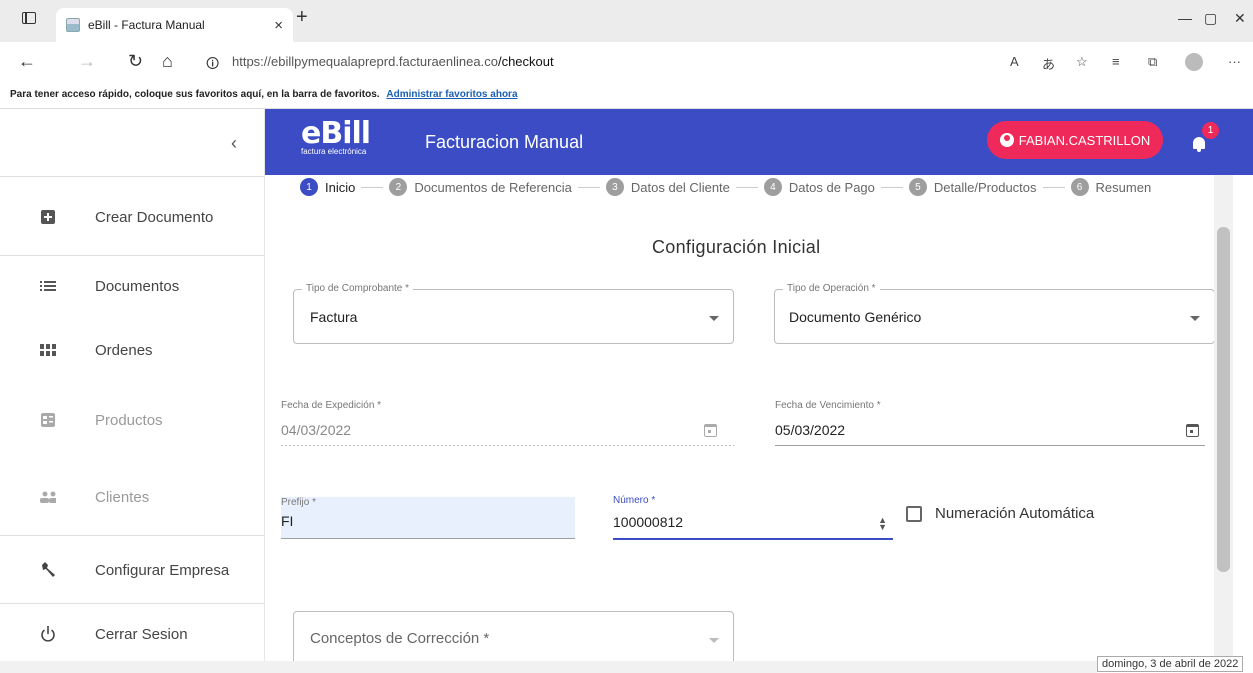  What do you see at coordinates (1075, 140) in the screenshot?
I see `user-menu-button: FABIAN.CASTRILLON` at bounding box center [1075, 140].